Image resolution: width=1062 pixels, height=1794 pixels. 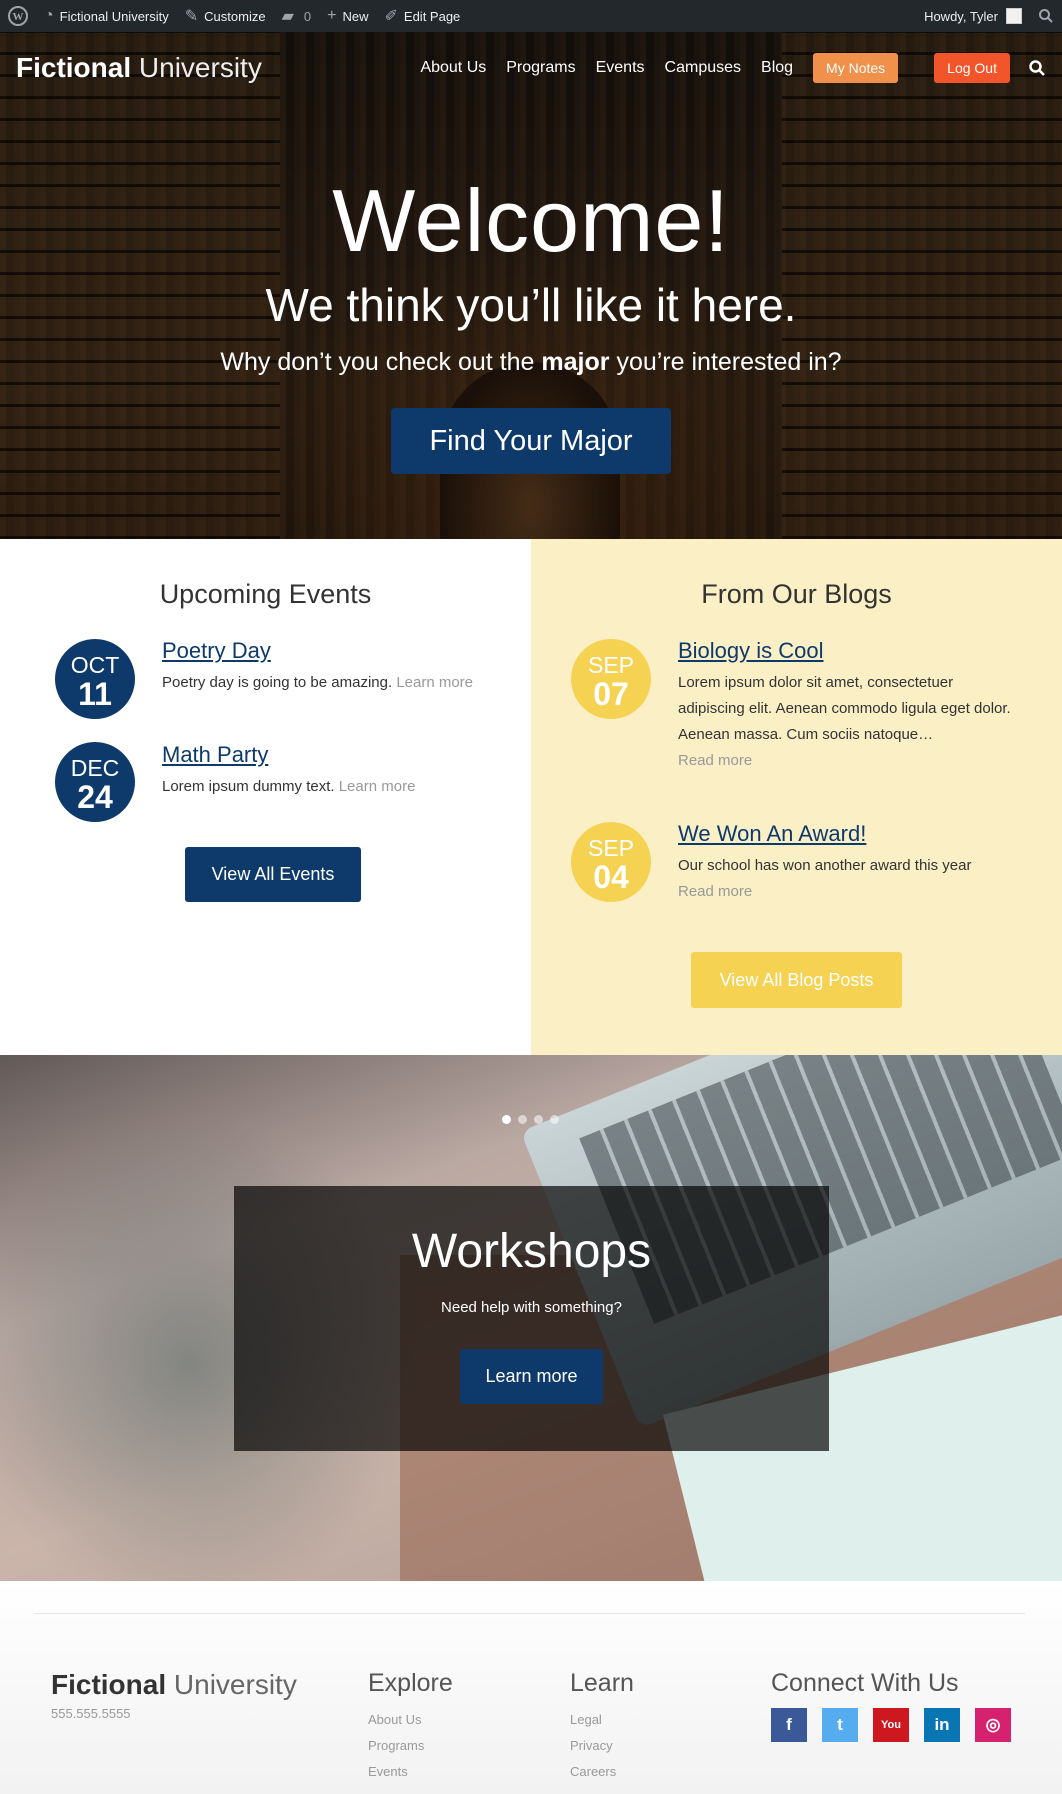 I want to click on event-date-badge: OCT 11, so click(x=95, y=679).